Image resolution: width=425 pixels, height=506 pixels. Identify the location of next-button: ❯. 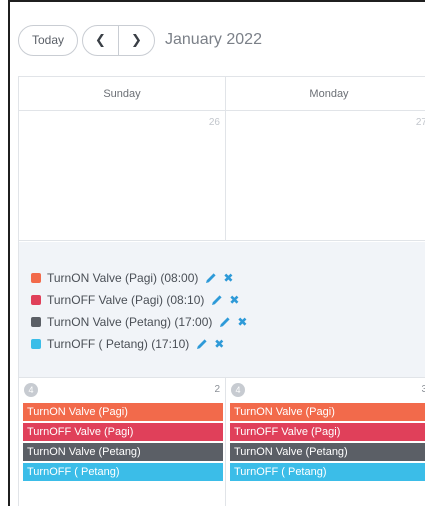
(136, 40).